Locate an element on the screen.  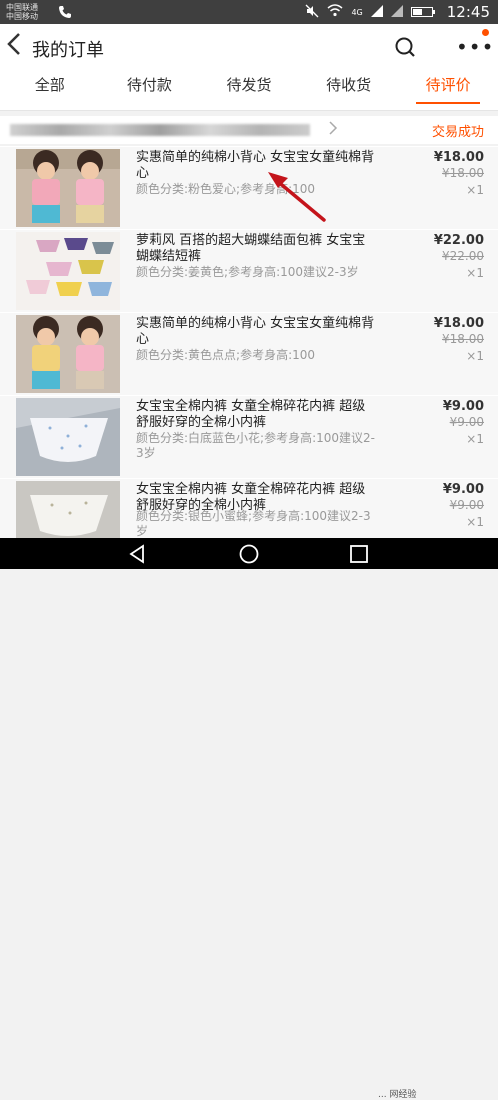
order-tabs: 全部 待付款 待发货 待收货 待评价 is located at coordinates (249, 90).